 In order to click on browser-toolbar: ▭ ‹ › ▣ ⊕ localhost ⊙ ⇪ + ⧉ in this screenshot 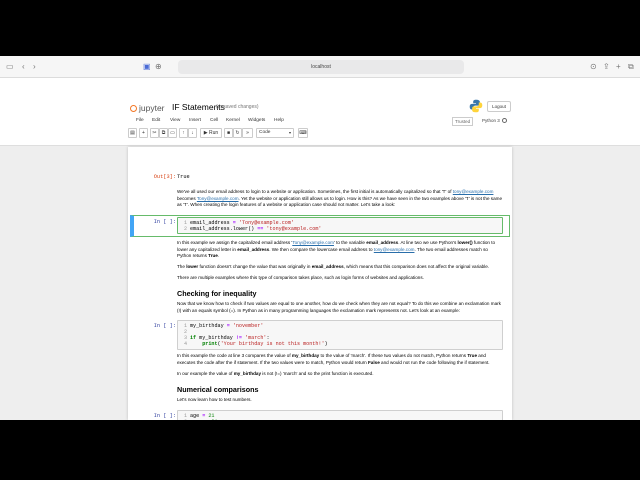, I will do `click(320, 67)`.